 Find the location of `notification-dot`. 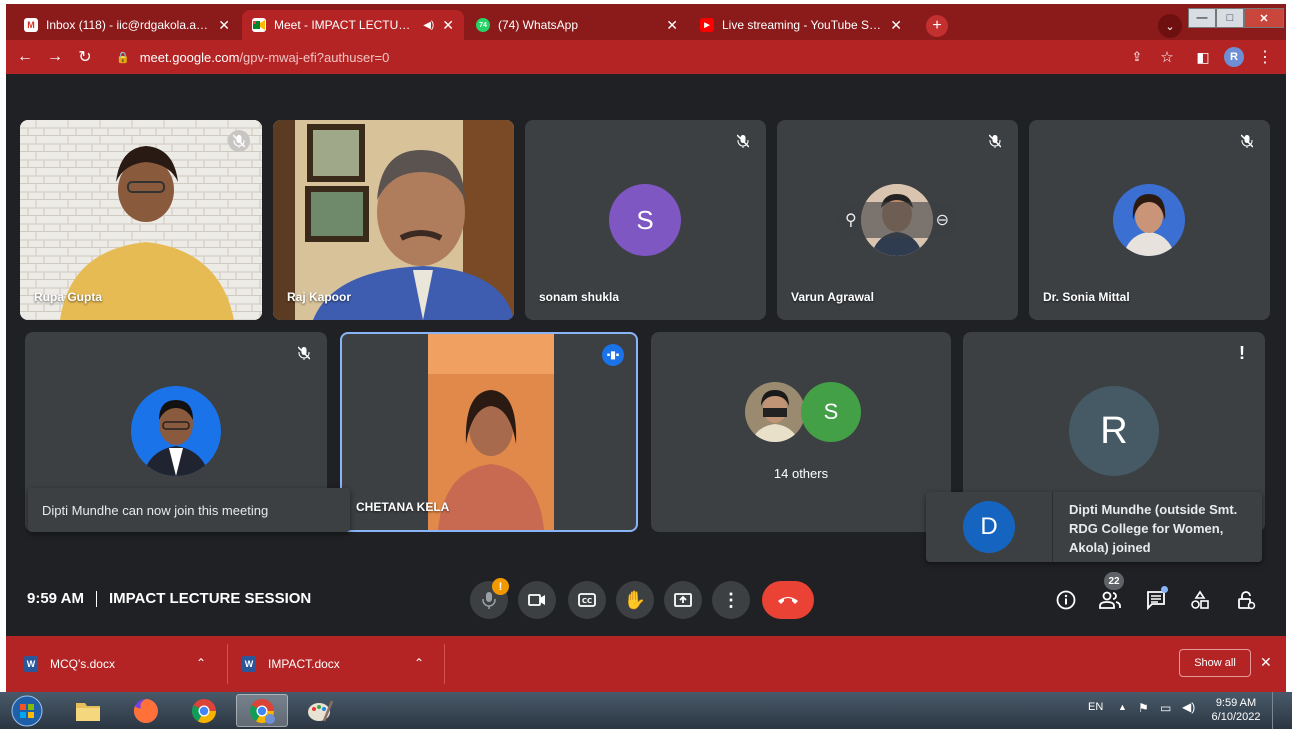

notification-dot is located at coordinates (1164, 589).